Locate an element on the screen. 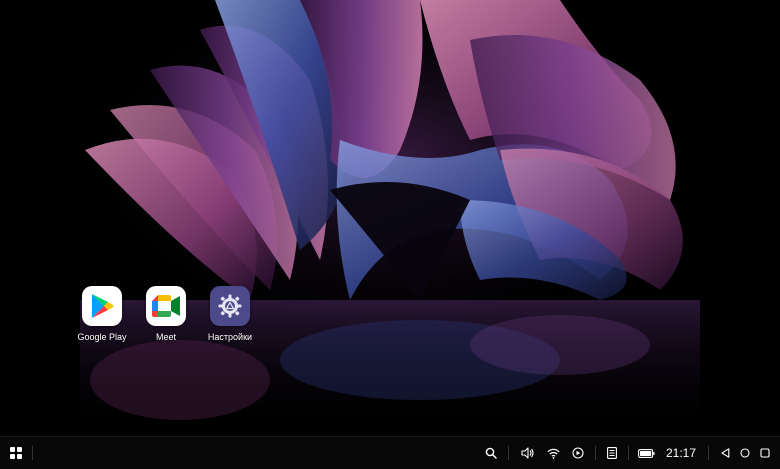  clock: 21:17 is located at coordinates (681, 453).